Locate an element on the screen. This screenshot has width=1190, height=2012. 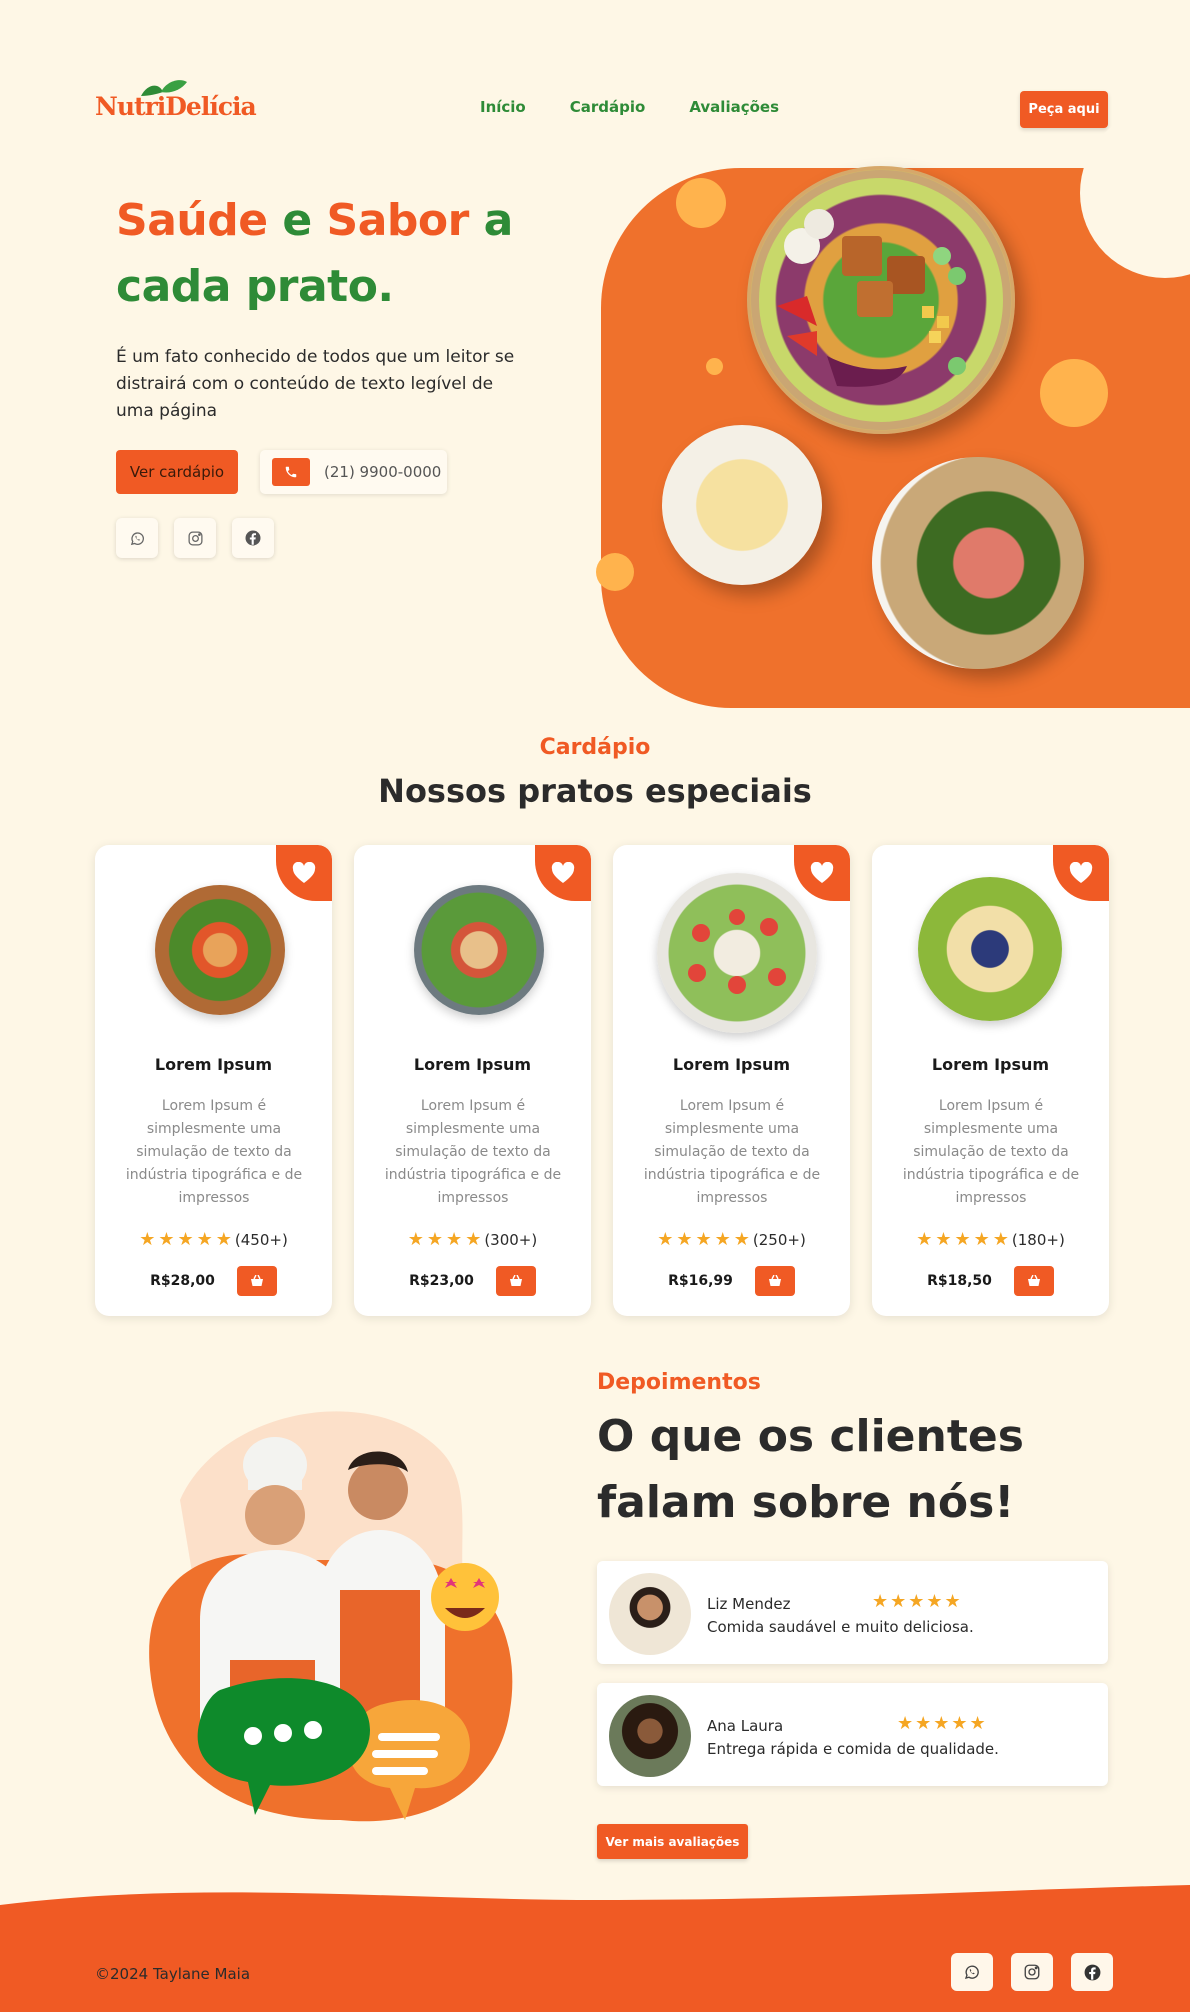
salad-bowl-image is located at coordinates (881, 300).